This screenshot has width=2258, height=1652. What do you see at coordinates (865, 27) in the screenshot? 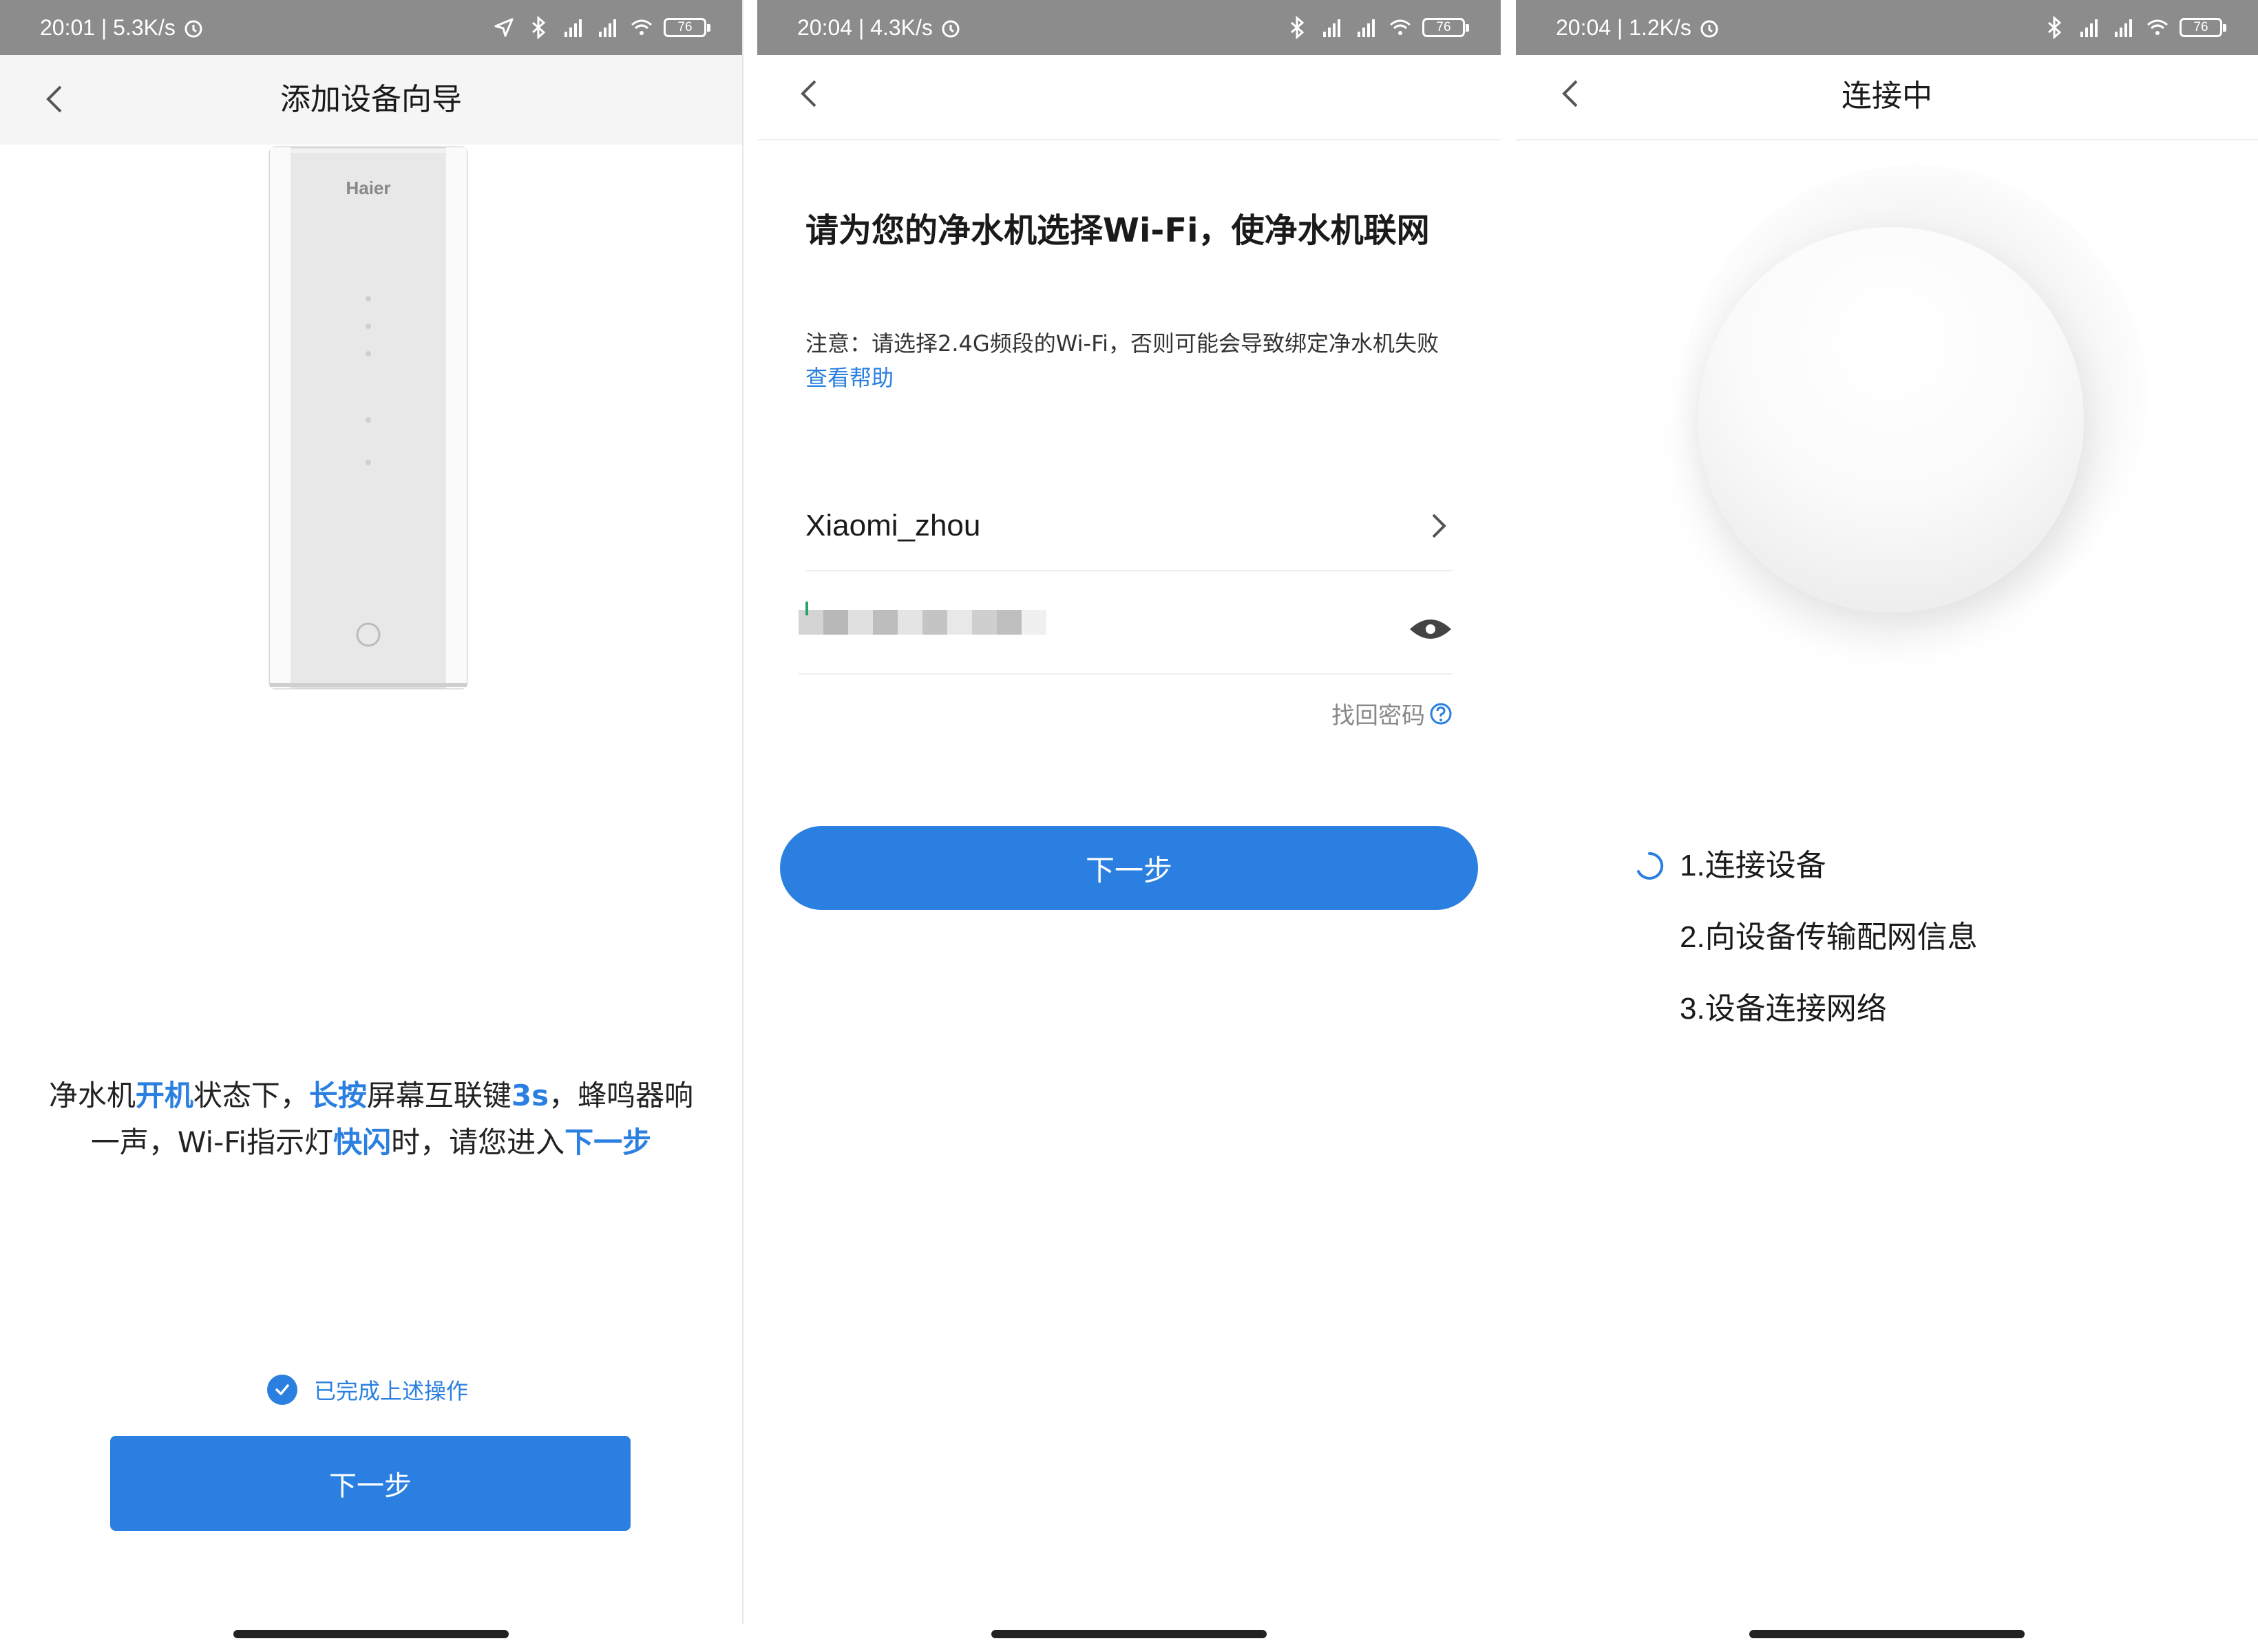
I see `status-time-speed: 20:04 | 4.3K/s` at bounding box center [865, 27].